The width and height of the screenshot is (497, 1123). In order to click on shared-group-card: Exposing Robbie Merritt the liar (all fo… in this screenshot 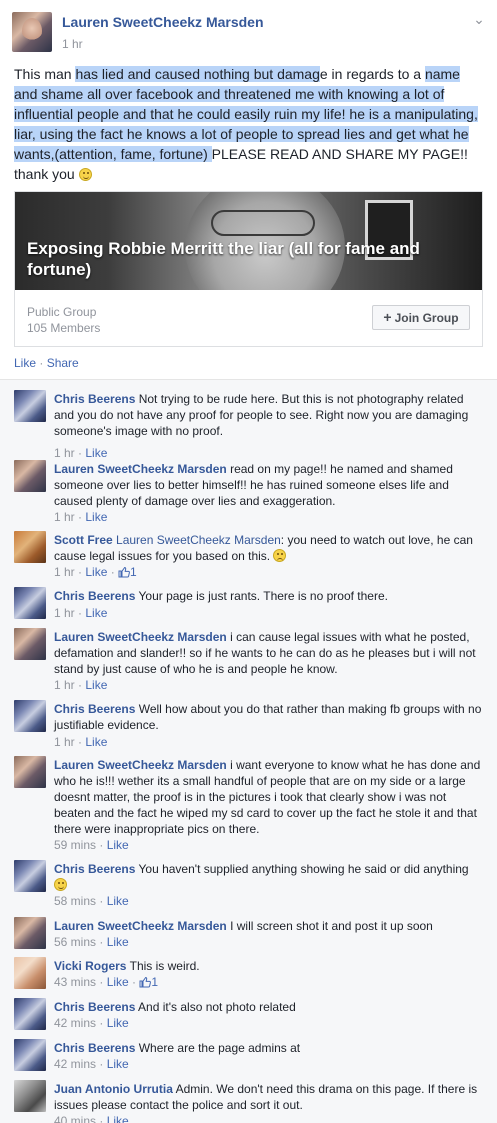, I will do `click(248, 269)`.